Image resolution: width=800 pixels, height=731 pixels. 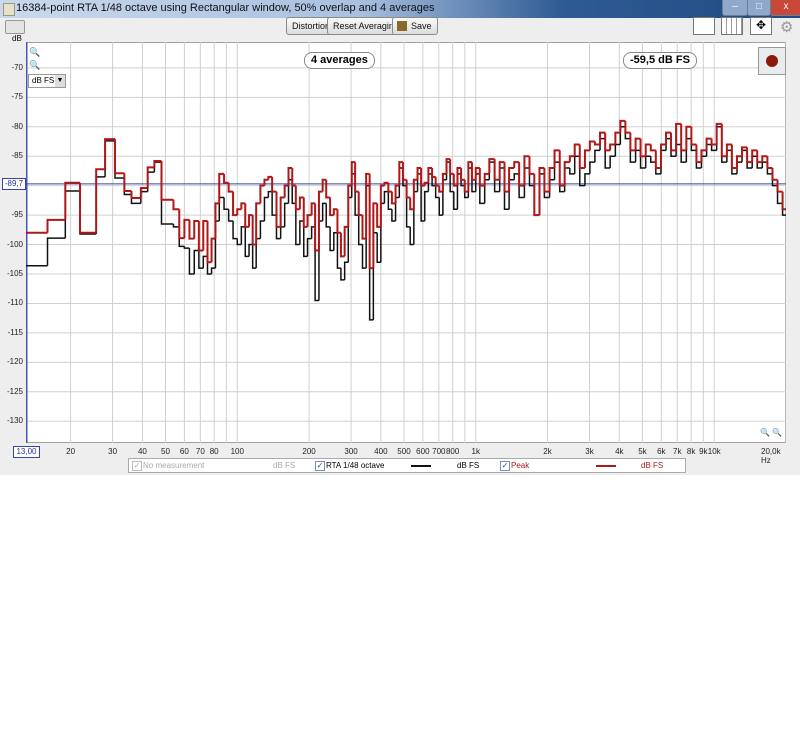 What do you see at coordinates (43, 80) in the screenshot?
I see `units-select-value: dB FS` at bounding box center [43, 80].